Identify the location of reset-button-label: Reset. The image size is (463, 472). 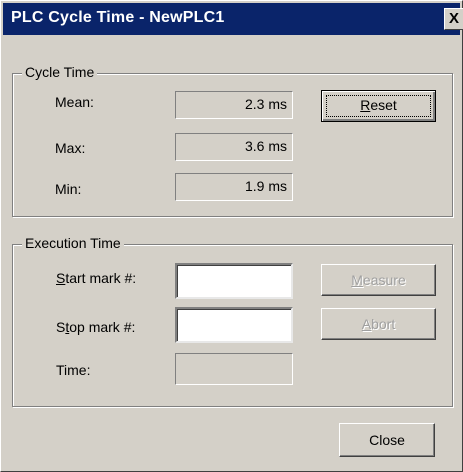
(378, 105).